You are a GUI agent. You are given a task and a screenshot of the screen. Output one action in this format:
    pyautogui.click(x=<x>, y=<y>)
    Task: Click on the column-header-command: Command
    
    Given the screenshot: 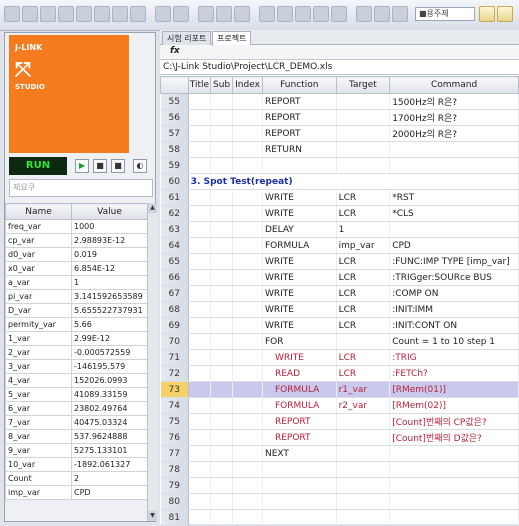 What is the action you would take?
    pyautogui.click(x=454, y=85)
    